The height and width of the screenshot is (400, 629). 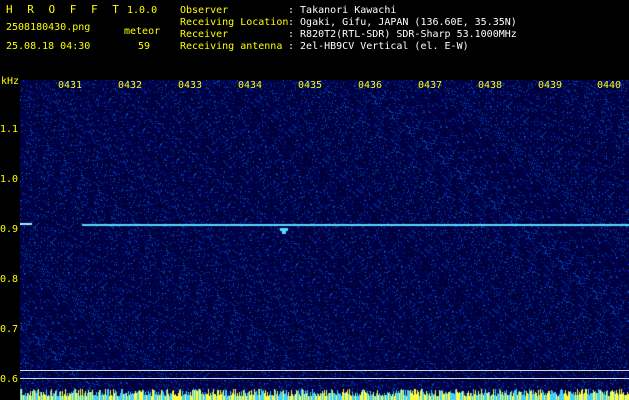 I want to click on info-label-observer: Observer, so click(x=204, y=10).